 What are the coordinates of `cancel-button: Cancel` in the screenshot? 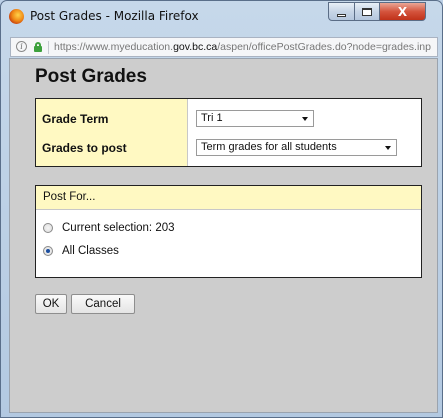 It's located at (103, 304).